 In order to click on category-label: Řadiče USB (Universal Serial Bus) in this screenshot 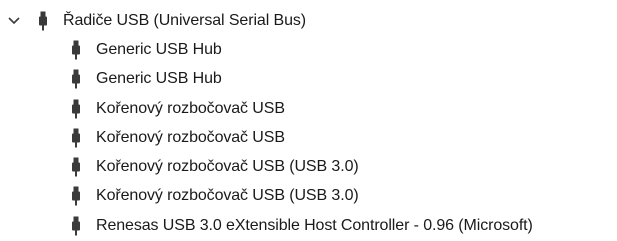, I will do `click(185, 20)`.